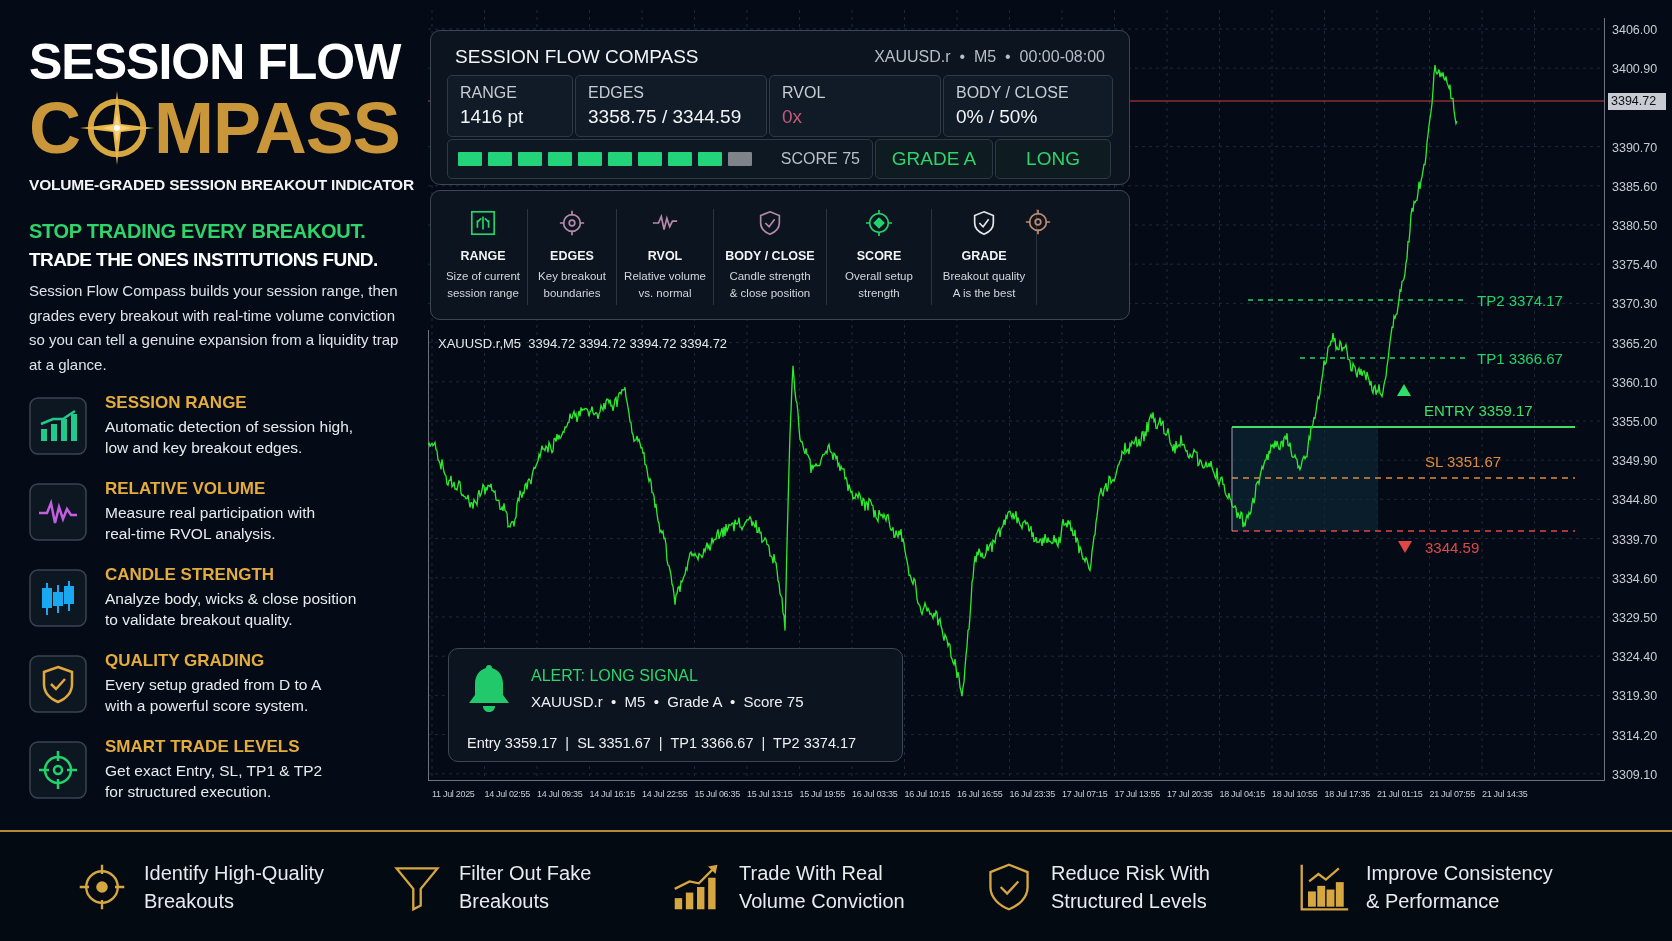 The width and height of the screenshot is (1672, 941). Describe the element at coordinates (1295, 794) in the screenshot. I see `time-tick: 18 Jul 10:55` at that location.